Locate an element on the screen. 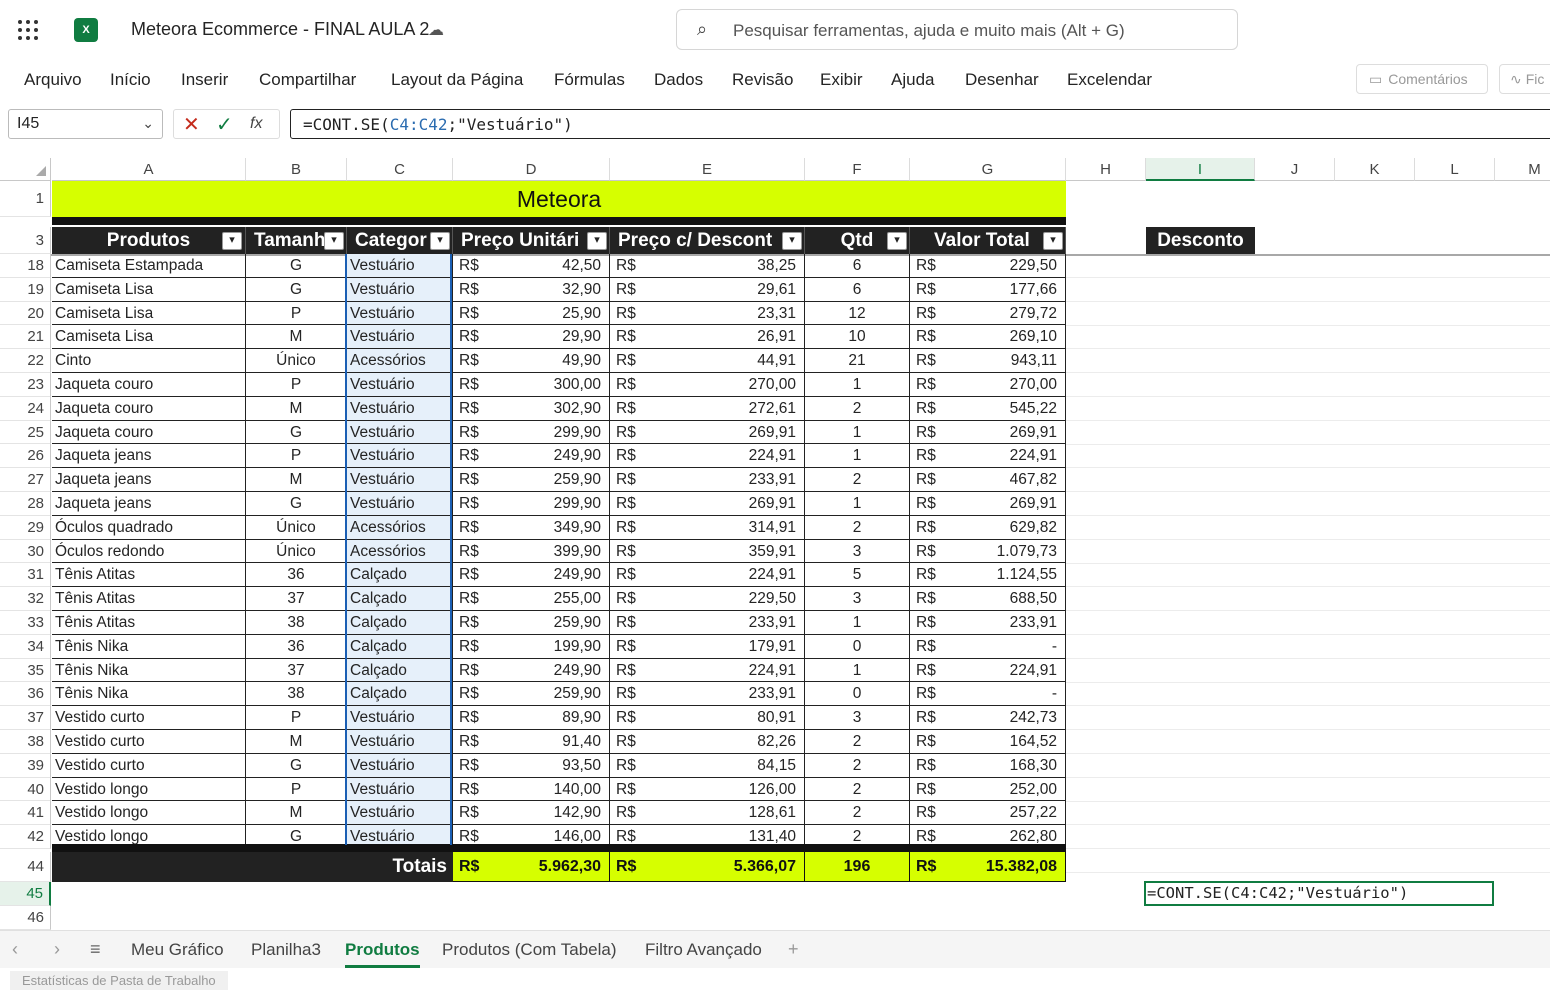  cell-preco-desconto: R$ 29,61 is located at coordinates (707, 290).